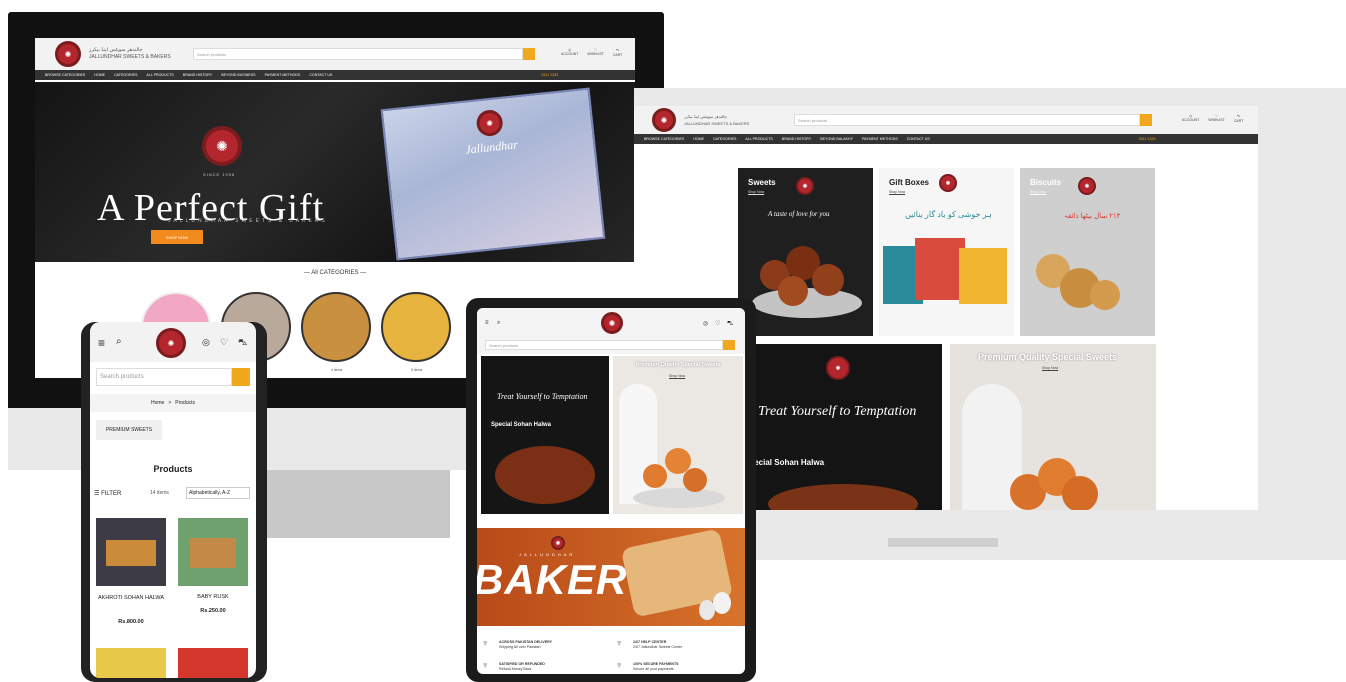  I want to click on shop-now-button: SHOP NOW, so click(177, 237).